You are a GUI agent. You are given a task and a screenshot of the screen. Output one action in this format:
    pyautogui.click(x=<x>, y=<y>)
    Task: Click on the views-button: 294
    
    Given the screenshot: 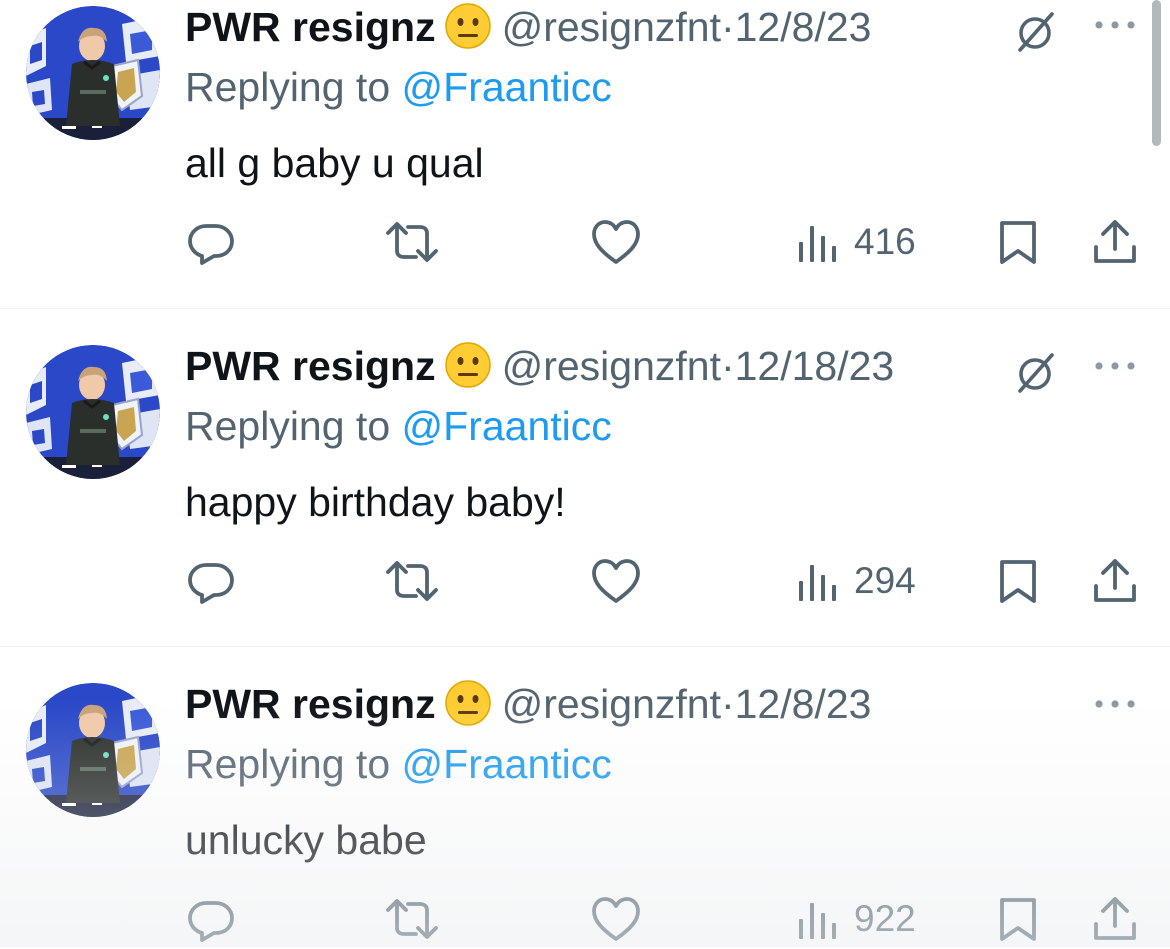 What is the action you would take?
    pyautogui.click(x=856, y=581)
    